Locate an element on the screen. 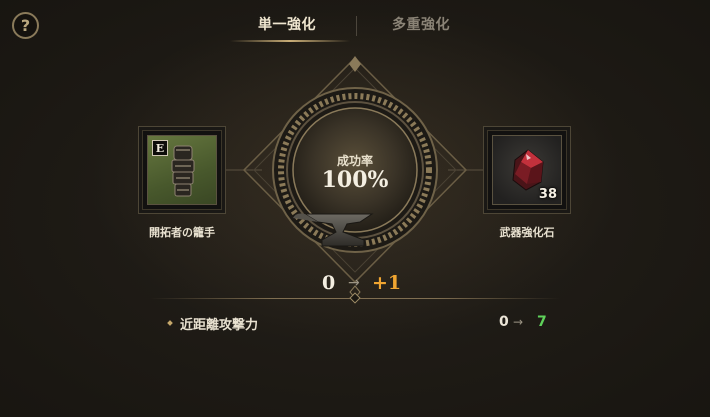  equipment-slot-inner: E is located at coordinates (182, 170).